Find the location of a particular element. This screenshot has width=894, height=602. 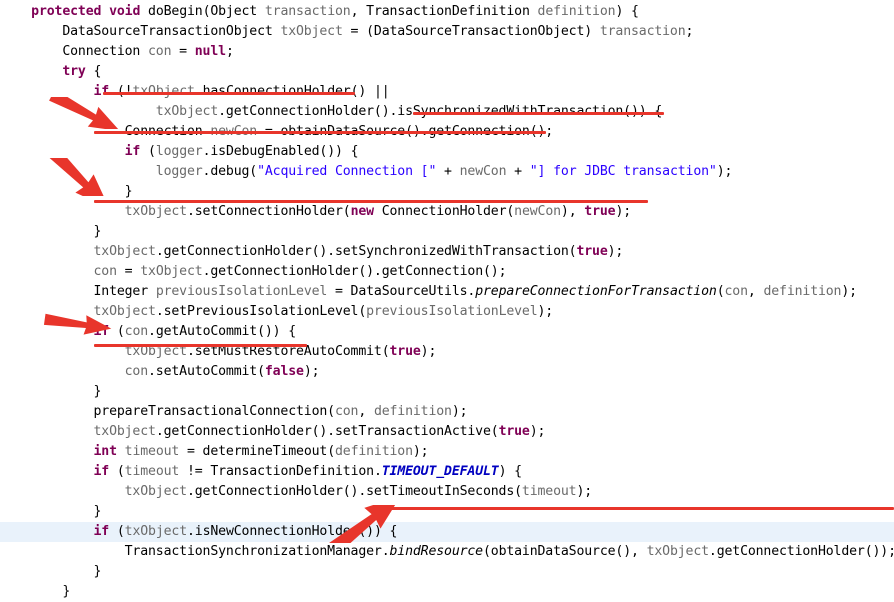

code-token: doBegin(Object is located at coordinates (202, 11).